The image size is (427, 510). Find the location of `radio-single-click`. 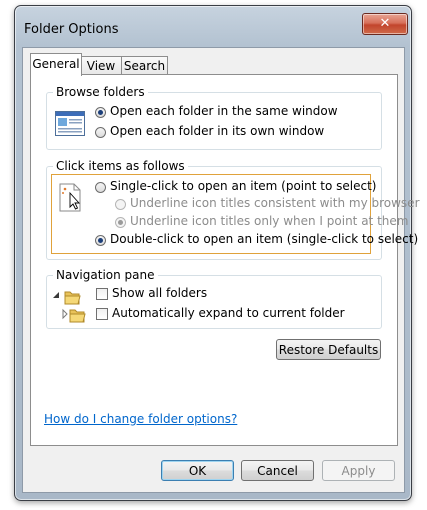

radio-single-click is located at coordinates (100, 187).